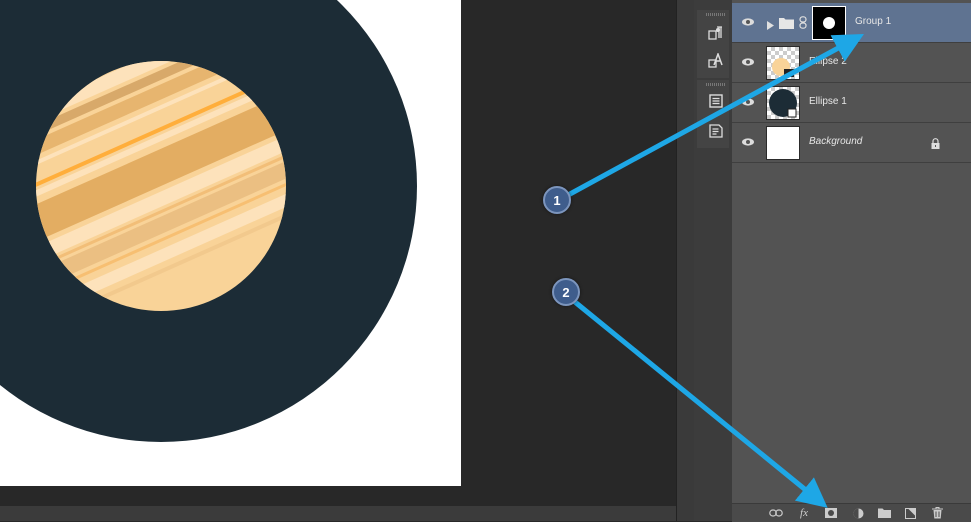 The width and height of the screenshot is (971, 522). I want to click on layer-row-ellipse-1: Ellipse 1, so click(851, 103).